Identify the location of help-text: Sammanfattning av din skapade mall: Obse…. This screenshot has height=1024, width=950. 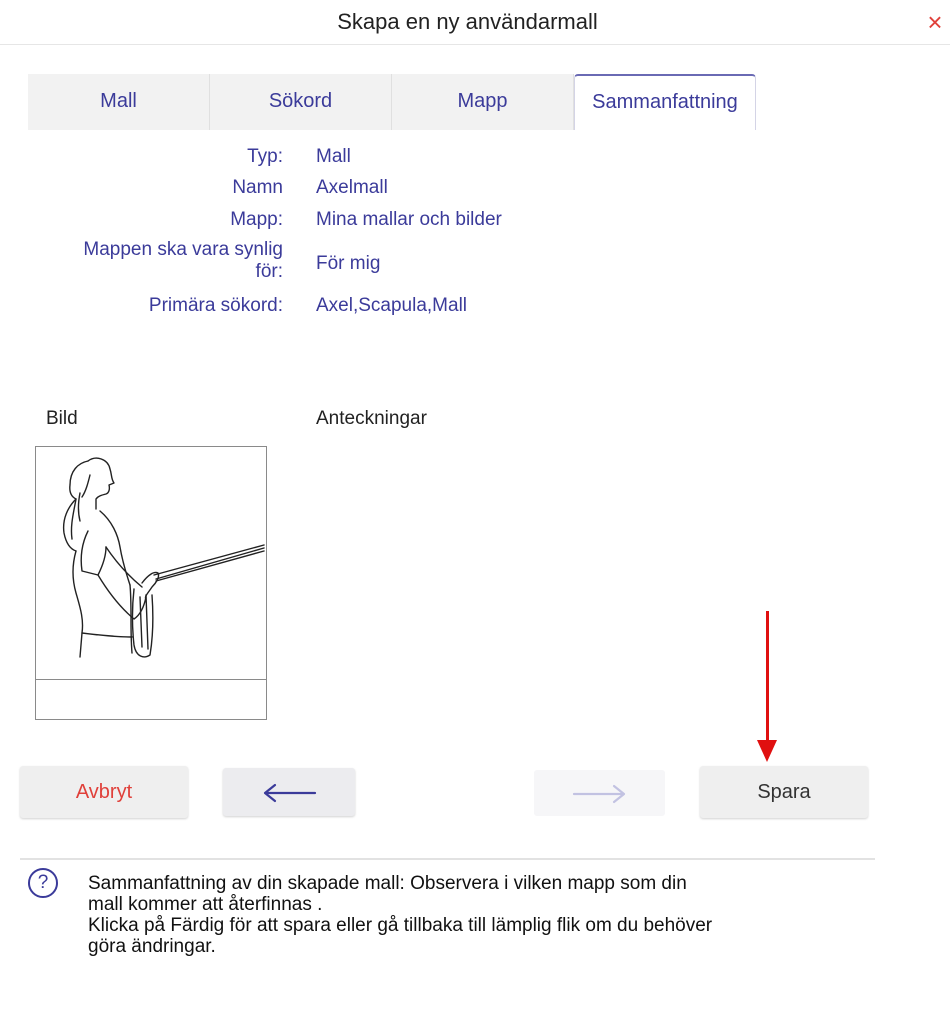
(488, 915).